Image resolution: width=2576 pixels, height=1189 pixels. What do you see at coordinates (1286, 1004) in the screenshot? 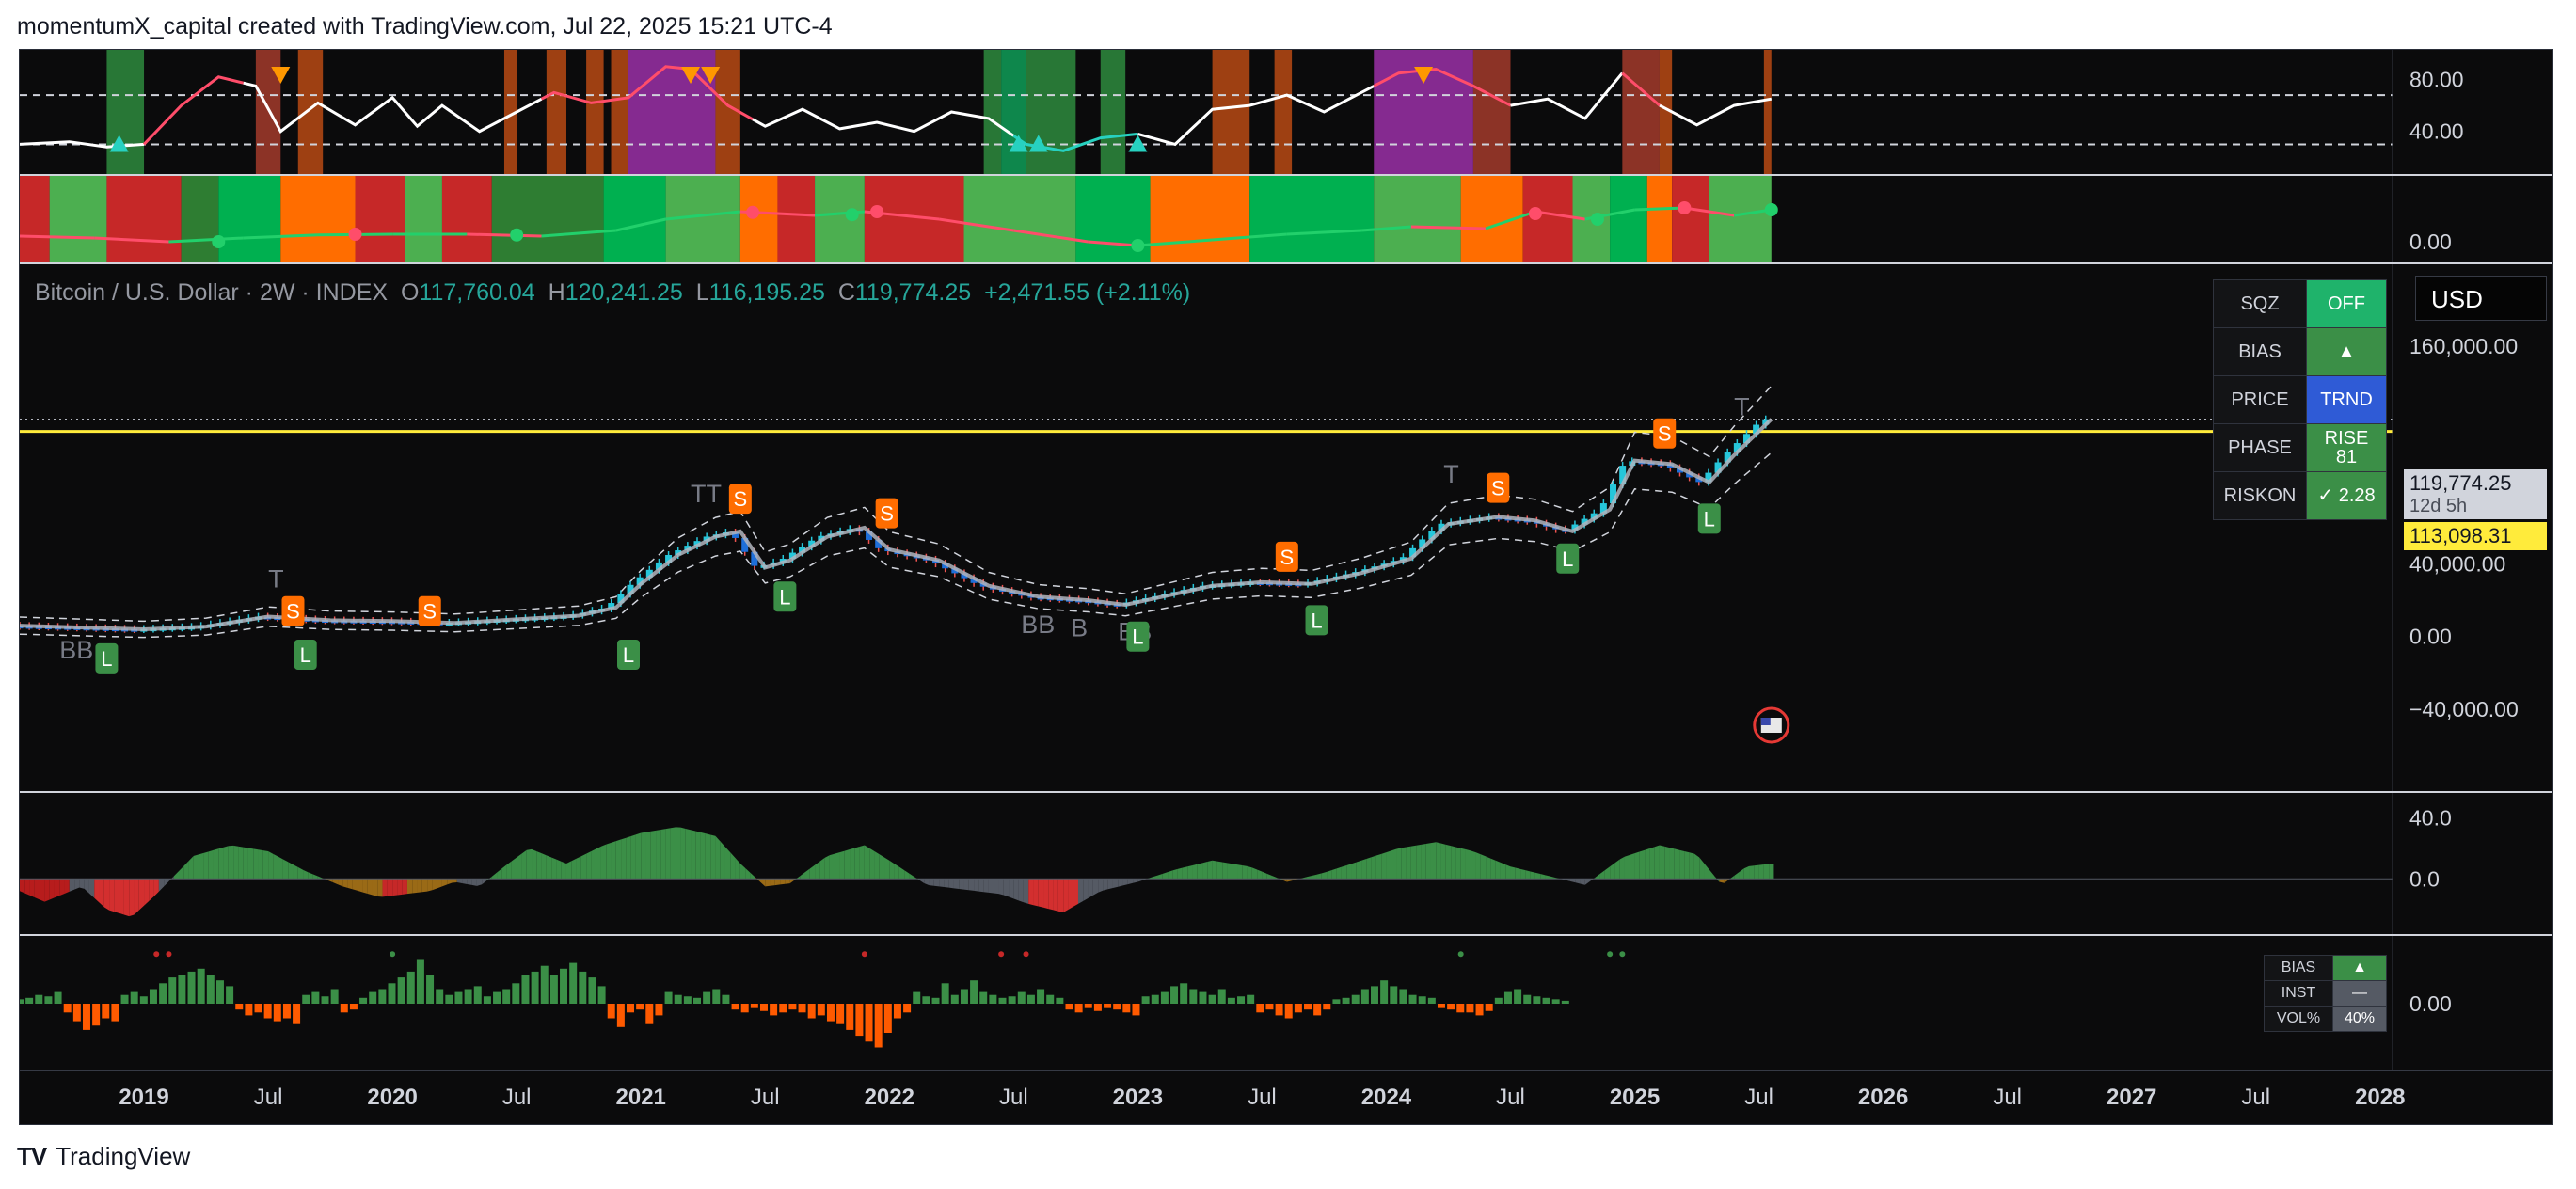
I see `volume-pane: 0.00 BIAS ▲ INST — VOL% 40%` at bounding box center [1286, 1004].